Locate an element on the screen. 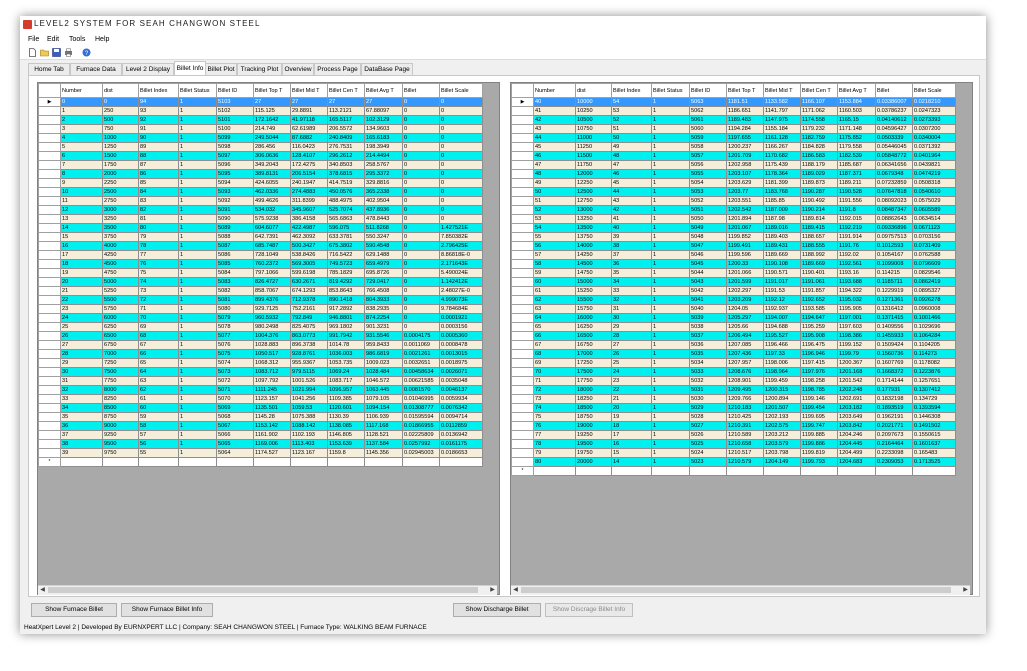 Image resolution: width=1027 pixels, height=671 pixels. table-cell: 0.1550615 is located at coordinates (934, 435).